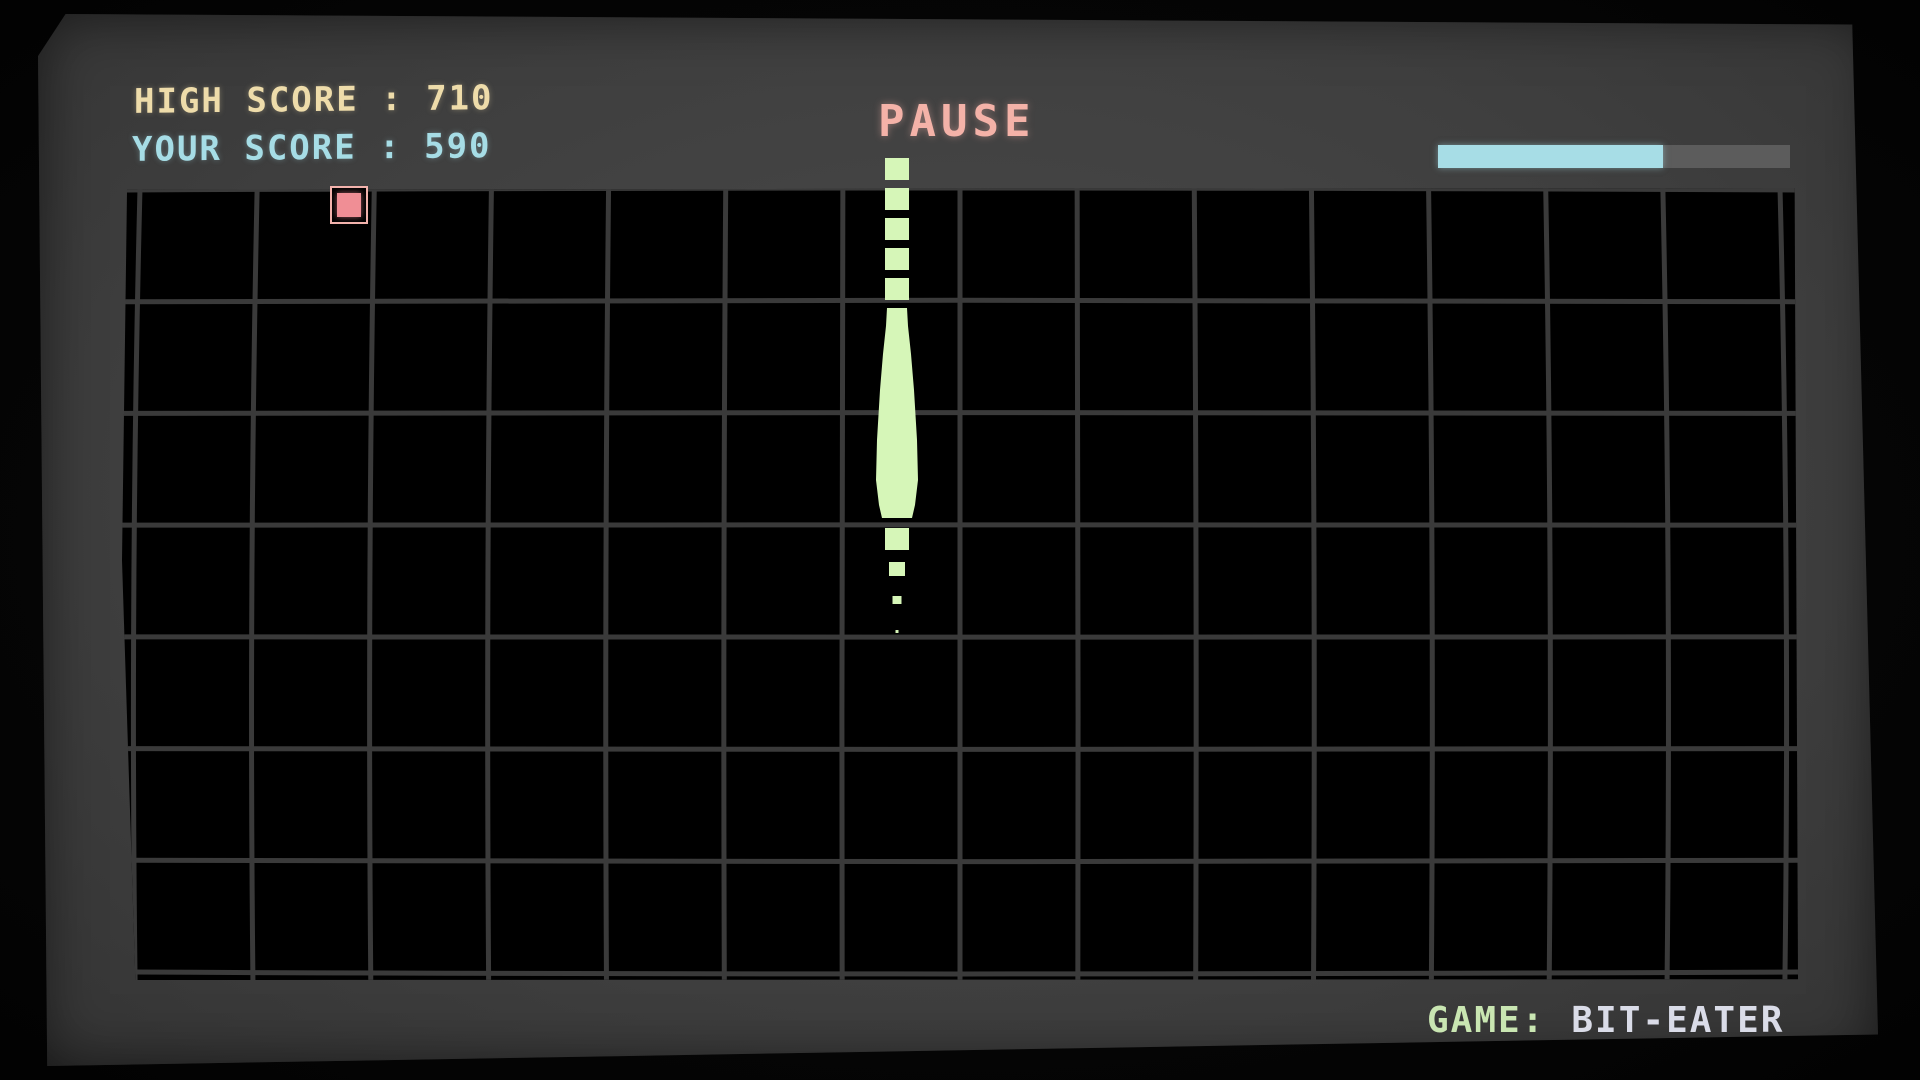  Describe the element at coordinates (314, 100) in the screenshot. I see `high-score-label: HIGH SCORE : 710` at that location.